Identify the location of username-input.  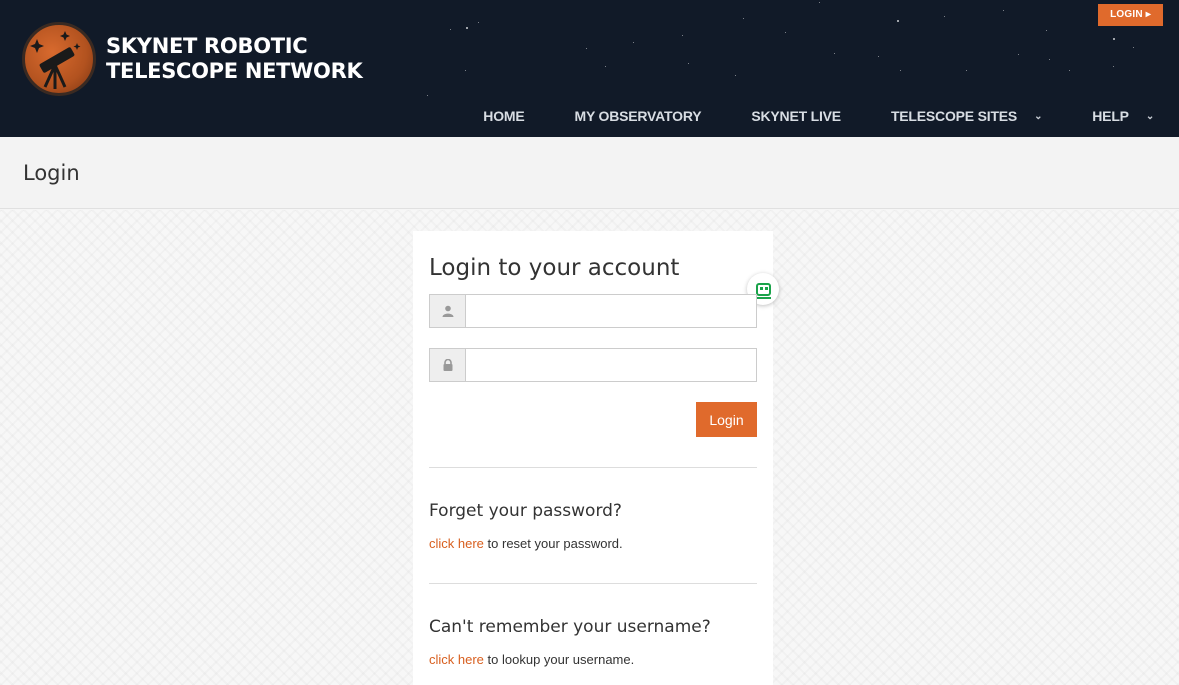
(611, 311).